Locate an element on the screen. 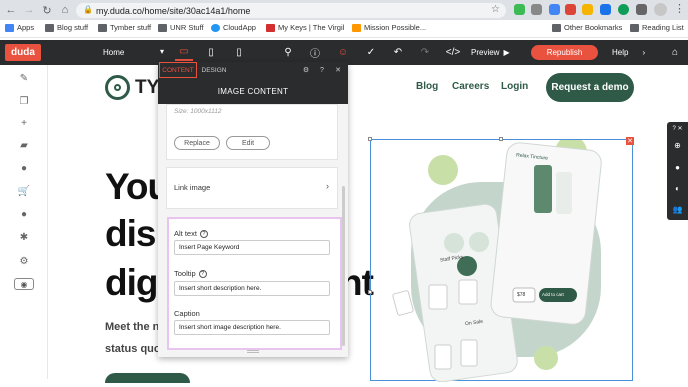  settings-gear-icon: ⚙ is located at coordinates (24, 261).